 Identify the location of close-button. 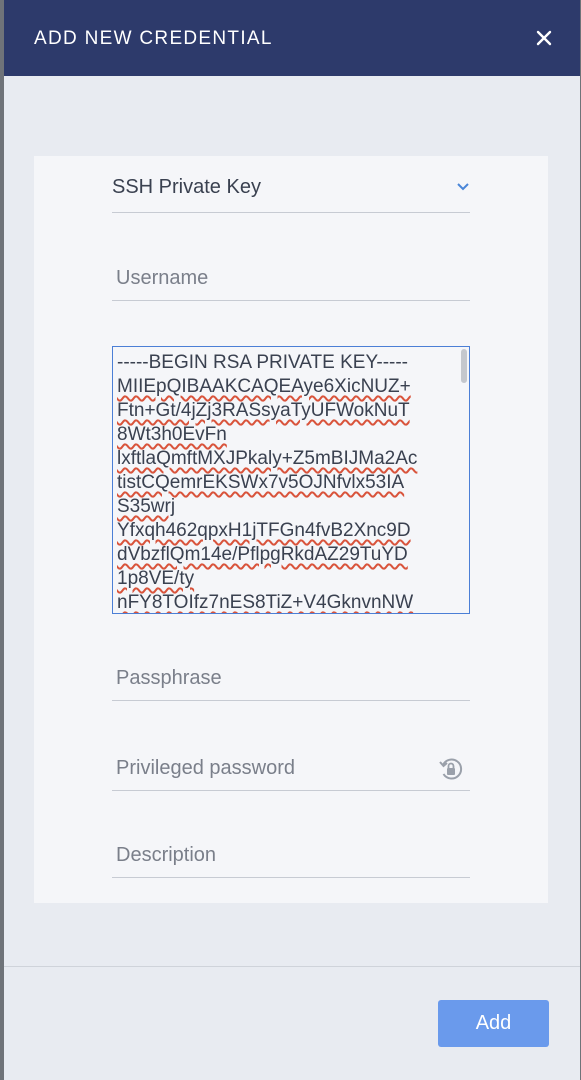
(544, 38).